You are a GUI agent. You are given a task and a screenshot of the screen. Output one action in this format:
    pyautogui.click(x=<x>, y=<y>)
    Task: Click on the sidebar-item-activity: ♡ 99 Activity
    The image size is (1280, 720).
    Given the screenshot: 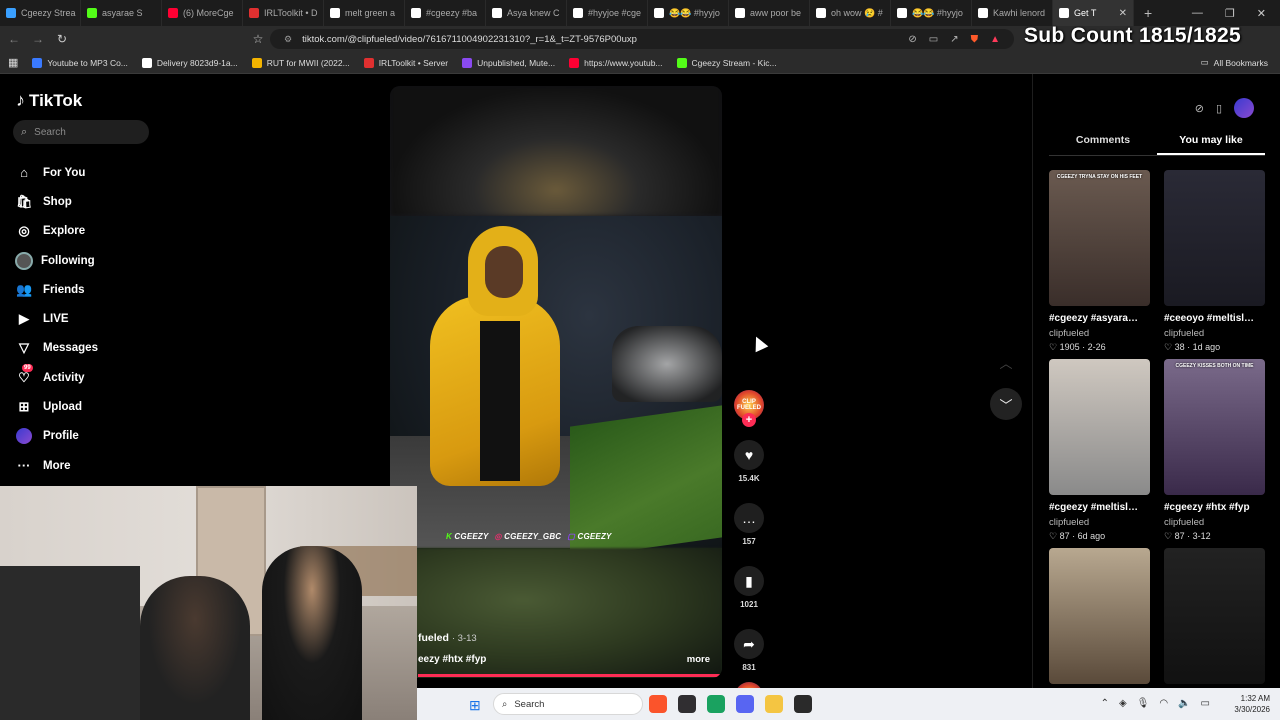 What is the action you would take?
    pyautogui.click(x=57, y=377)
    